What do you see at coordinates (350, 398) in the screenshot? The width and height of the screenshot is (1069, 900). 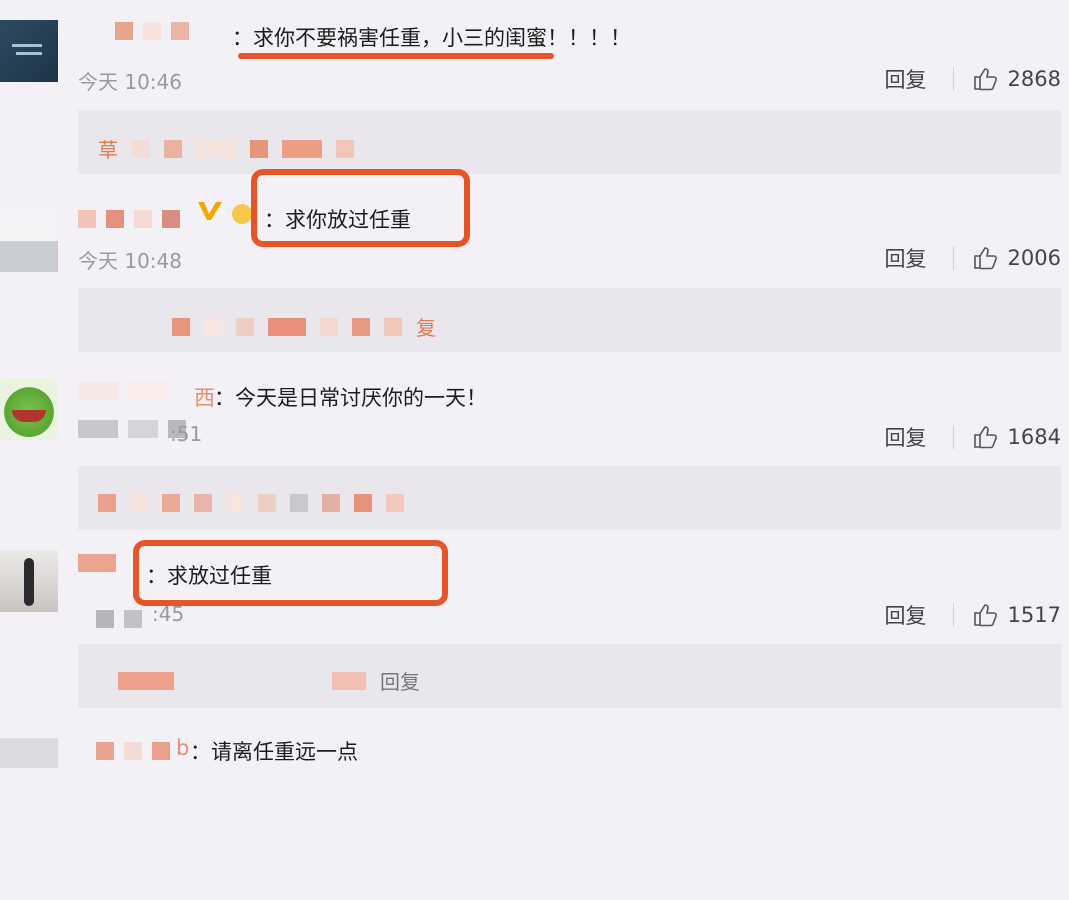 I see `comment-text: ：今天是日常讨厌你的一天！` at bounding box center [350, 398].